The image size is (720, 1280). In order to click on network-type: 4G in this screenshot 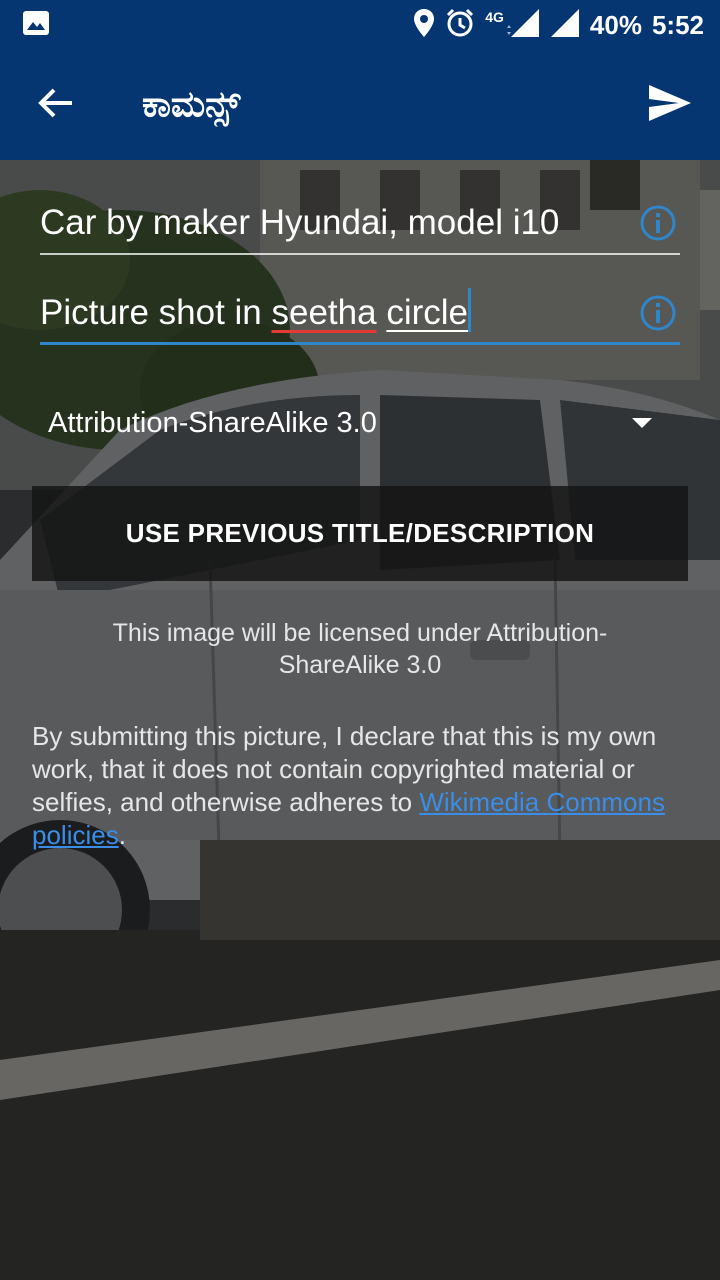, I will do `click(494, 17)`.